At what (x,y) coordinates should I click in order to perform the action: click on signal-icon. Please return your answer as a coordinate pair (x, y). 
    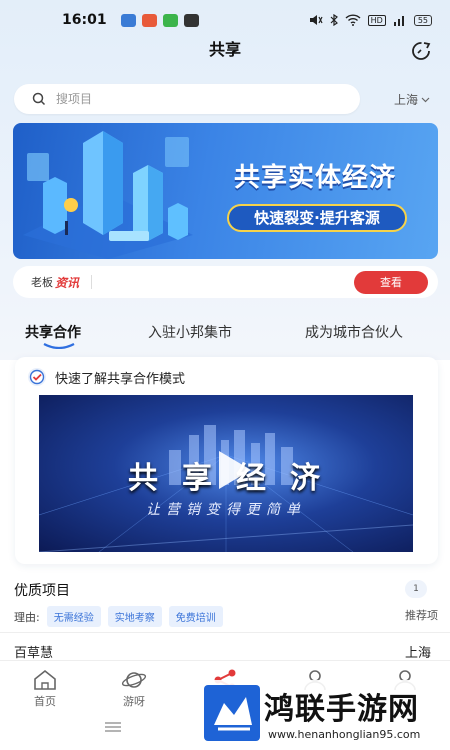
    Looking at the image, I should click on (398, 21).